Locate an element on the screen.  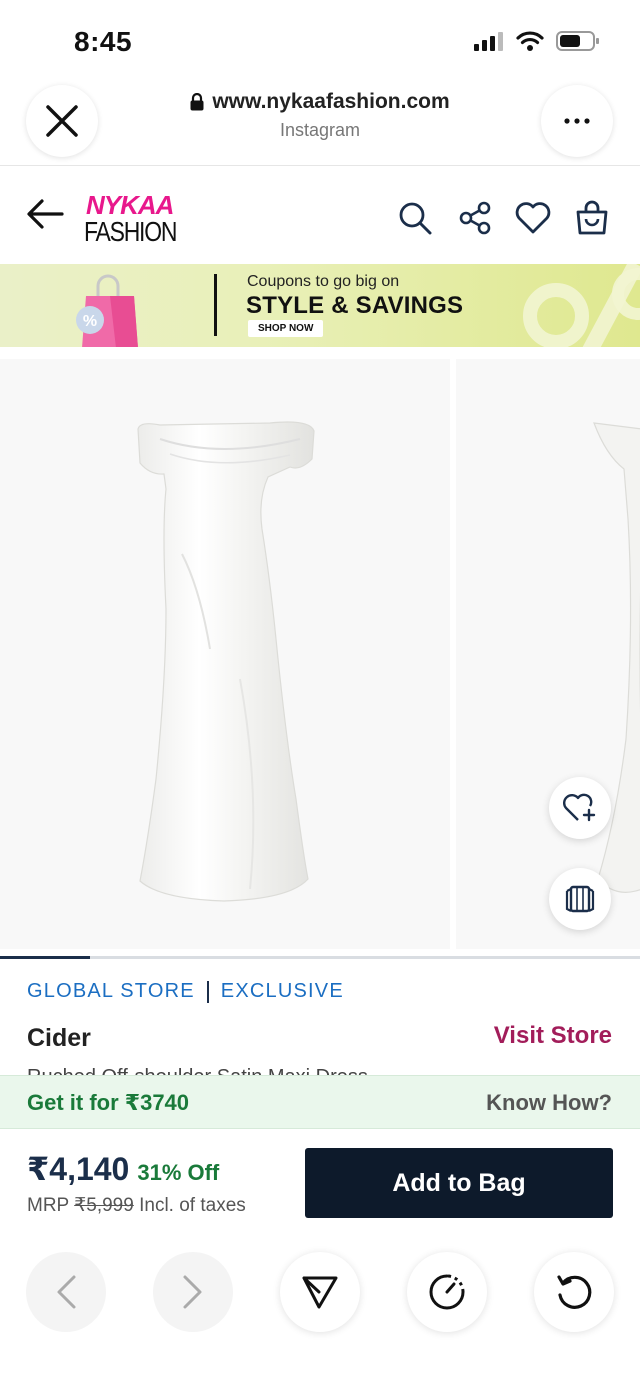
offer-price-text: Get it for ₹3740 is located at coordinates (108, 1102).